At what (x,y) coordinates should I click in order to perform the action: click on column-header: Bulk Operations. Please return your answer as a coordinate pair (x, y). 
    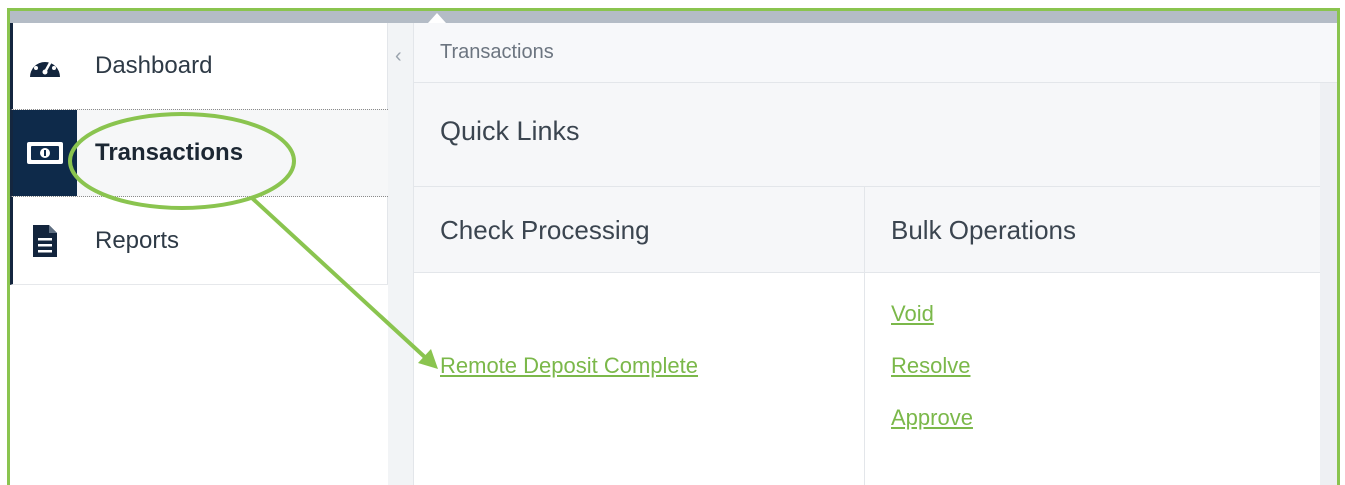
    Looking at the image, I should click on (1092, 230).